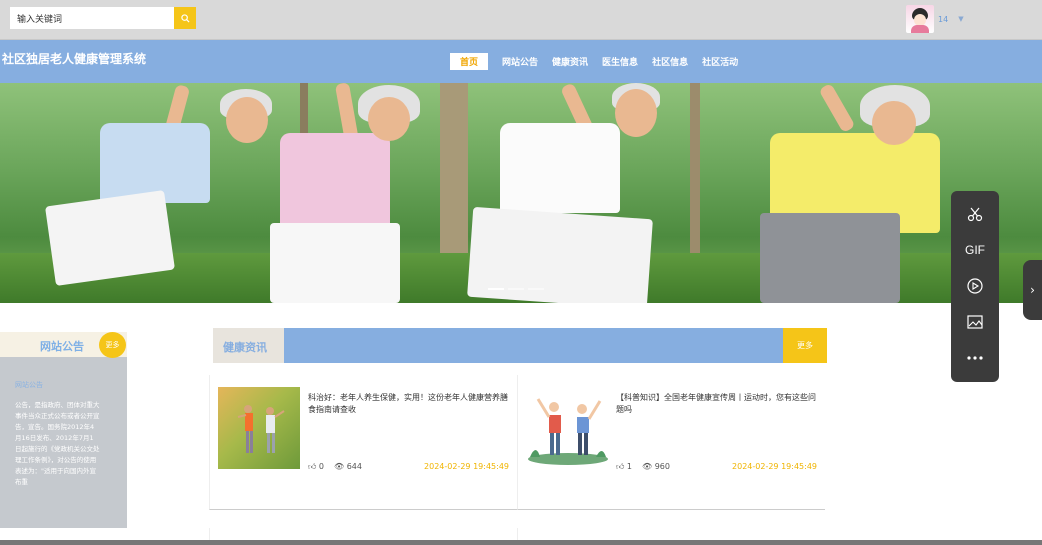 Image resolution: width=1042 pixels, height=545 pixels. I want to click on view-count: 644, so click(354, 466).